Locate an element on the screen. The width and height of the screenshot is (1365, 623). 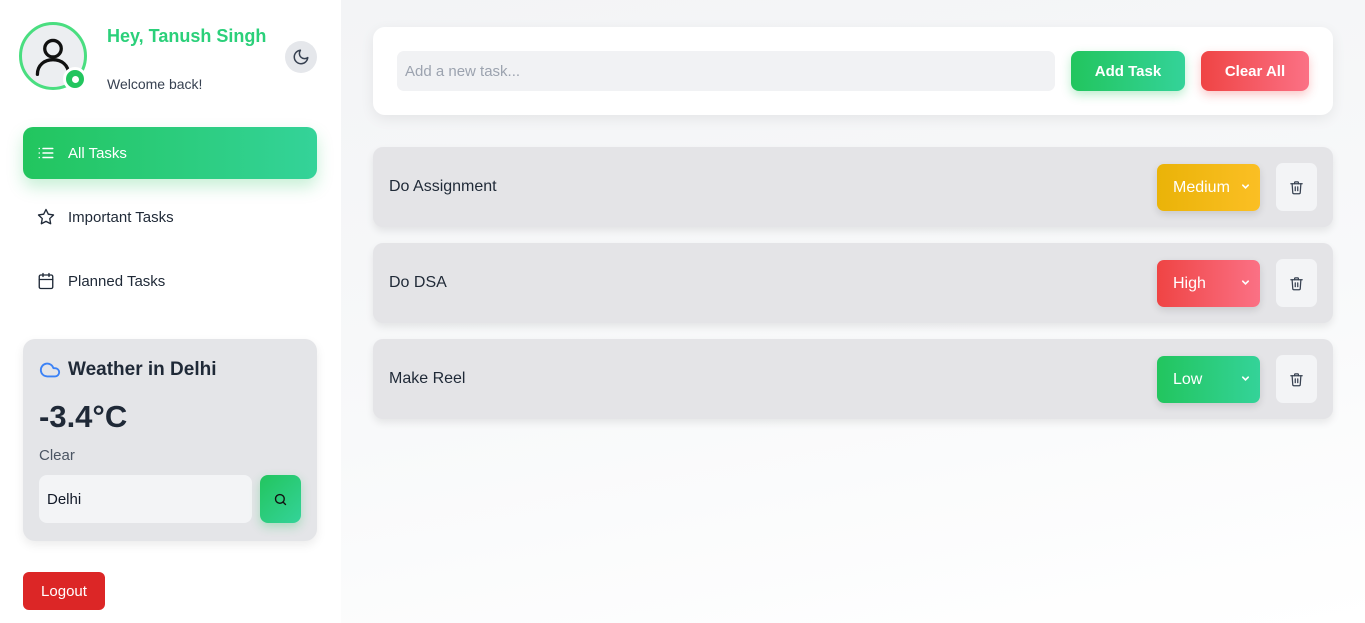
list-icon is located at coordinates (46, 153).